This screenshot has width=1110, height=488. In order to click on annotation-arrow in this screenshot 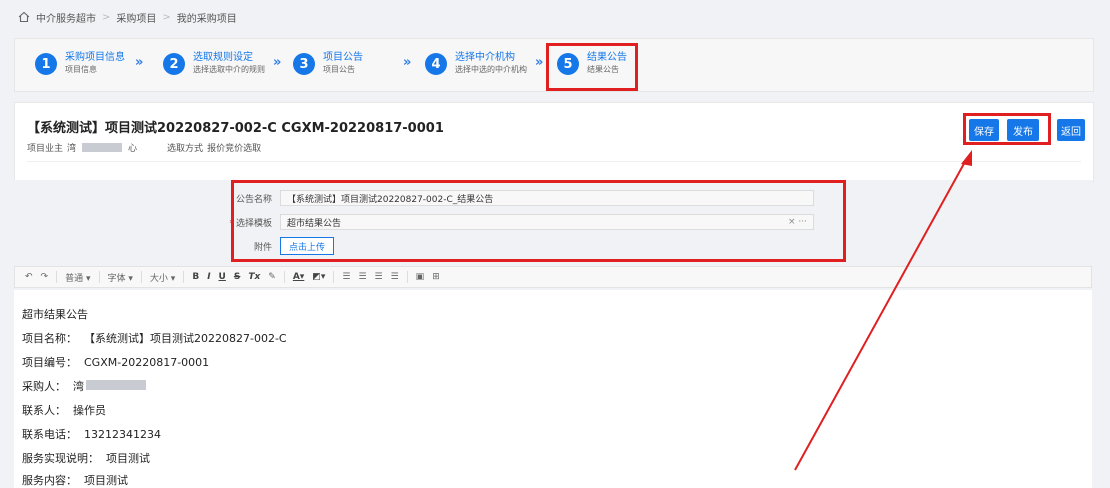, I will do `click(883, 310)`.